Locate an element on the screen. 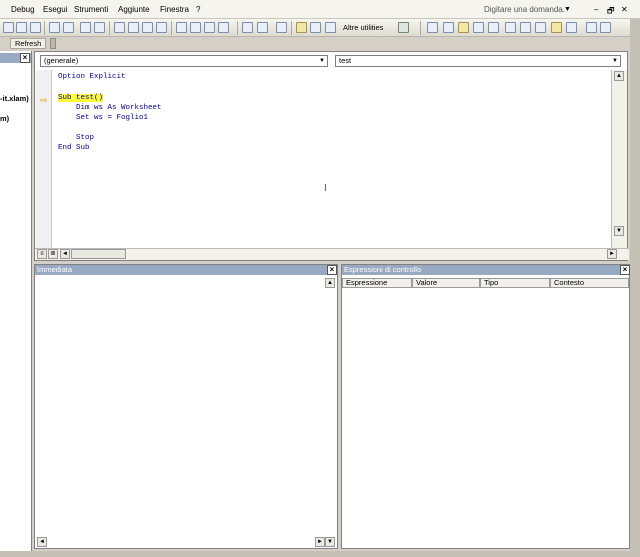  execution-arrow-icon: ⇨ is located at coordinates (44, 100).